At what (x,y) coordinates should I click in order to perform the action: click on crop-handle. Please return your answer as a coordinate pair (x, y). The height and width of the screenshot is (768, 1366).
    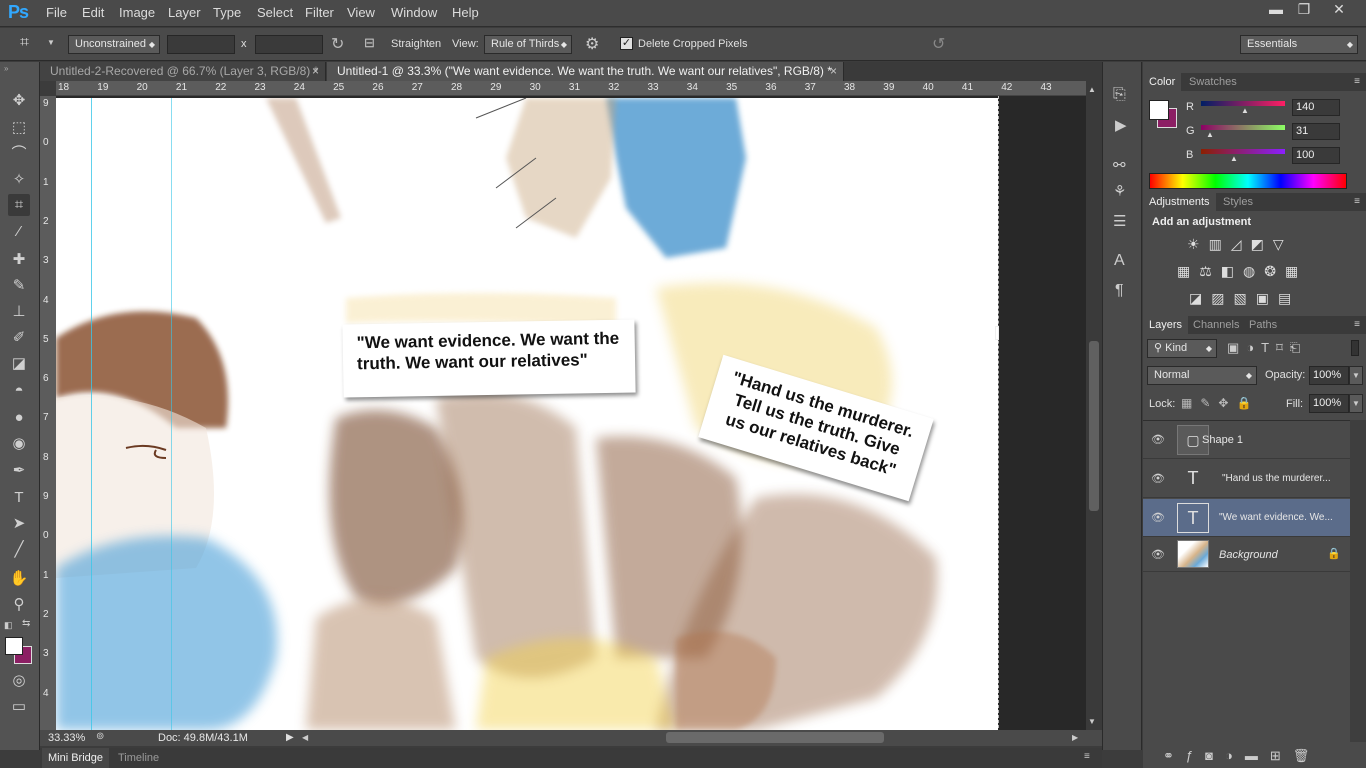
    Looking at the image, I should click on (997, 333).